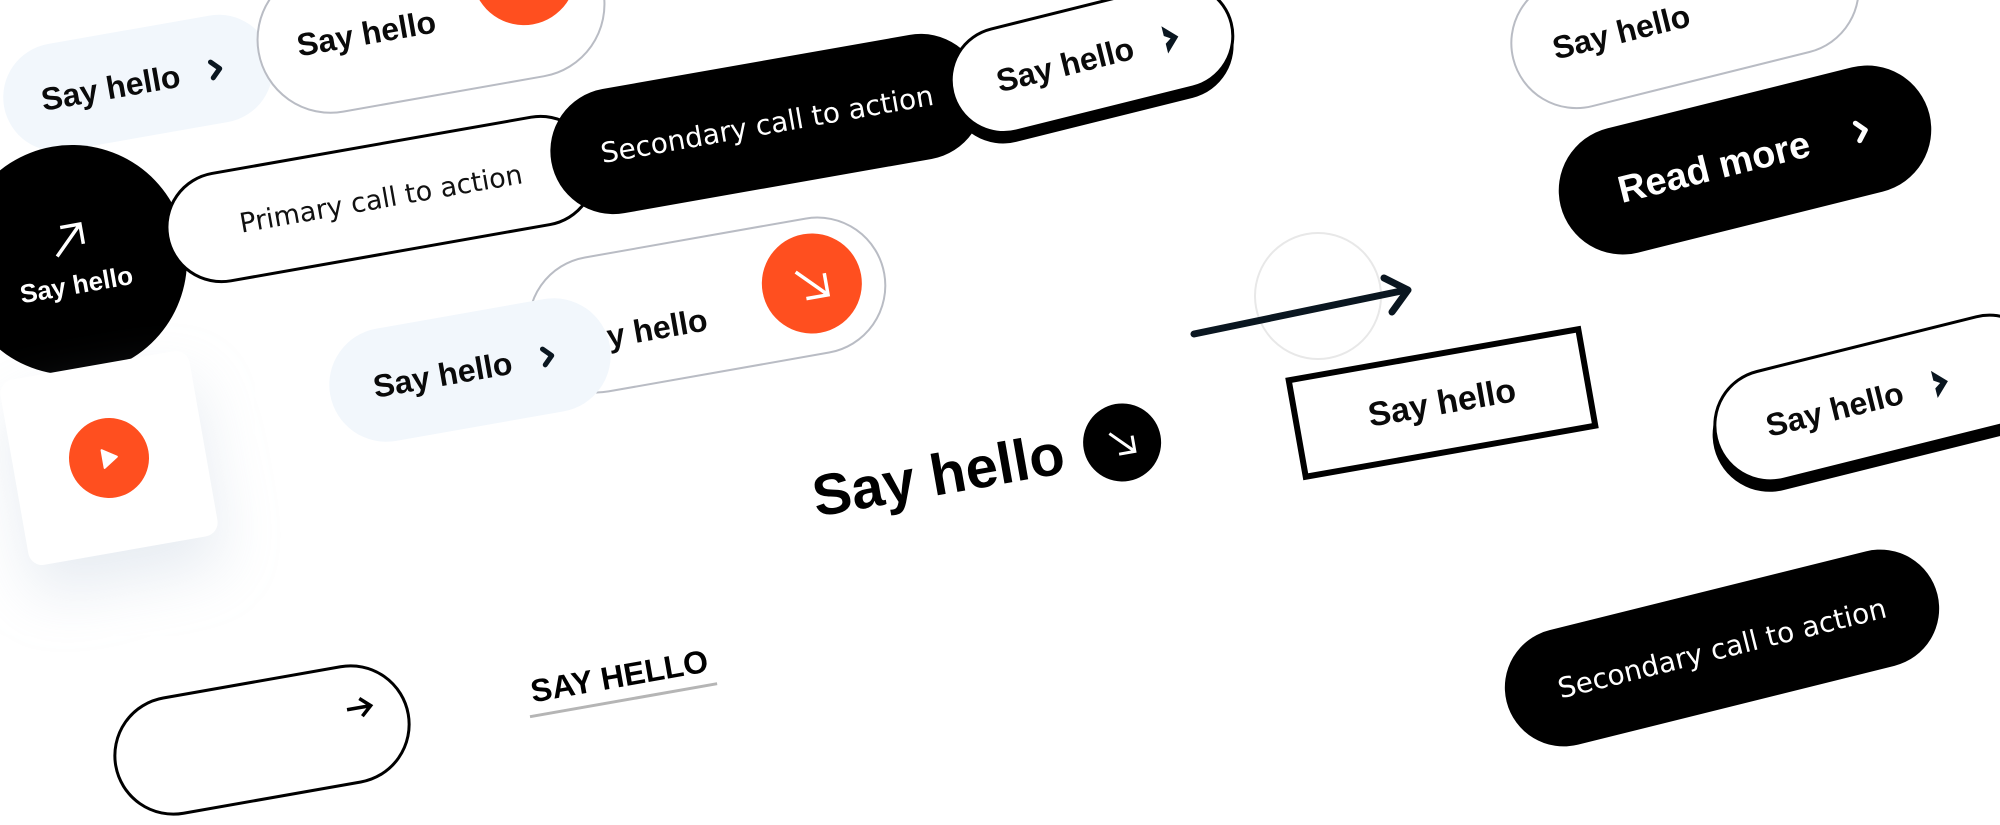 The image size is (2000, 825). I want to click on play-icon, so click(109, 458).